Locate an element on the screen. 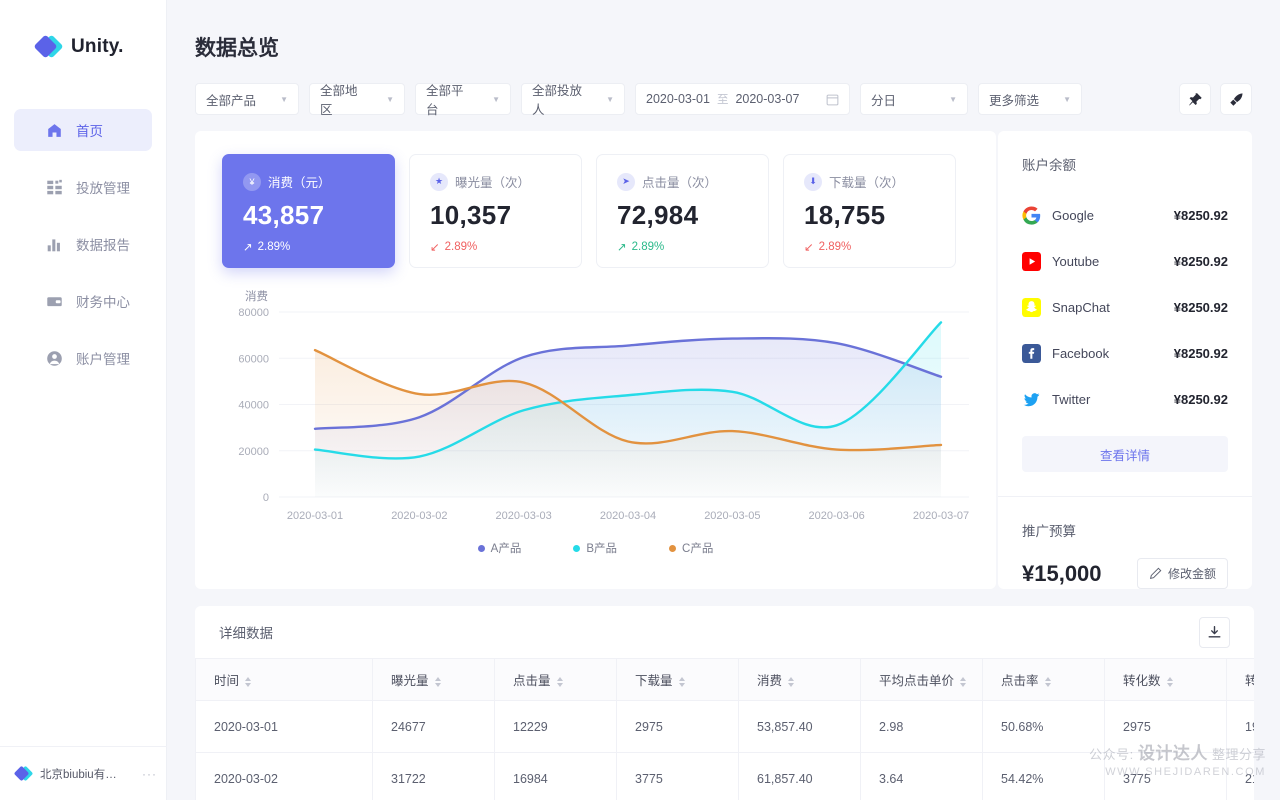 Image resolution: width=1280 pixels, height=800 pixels. download-icon is located at coordinates (1214, 631).